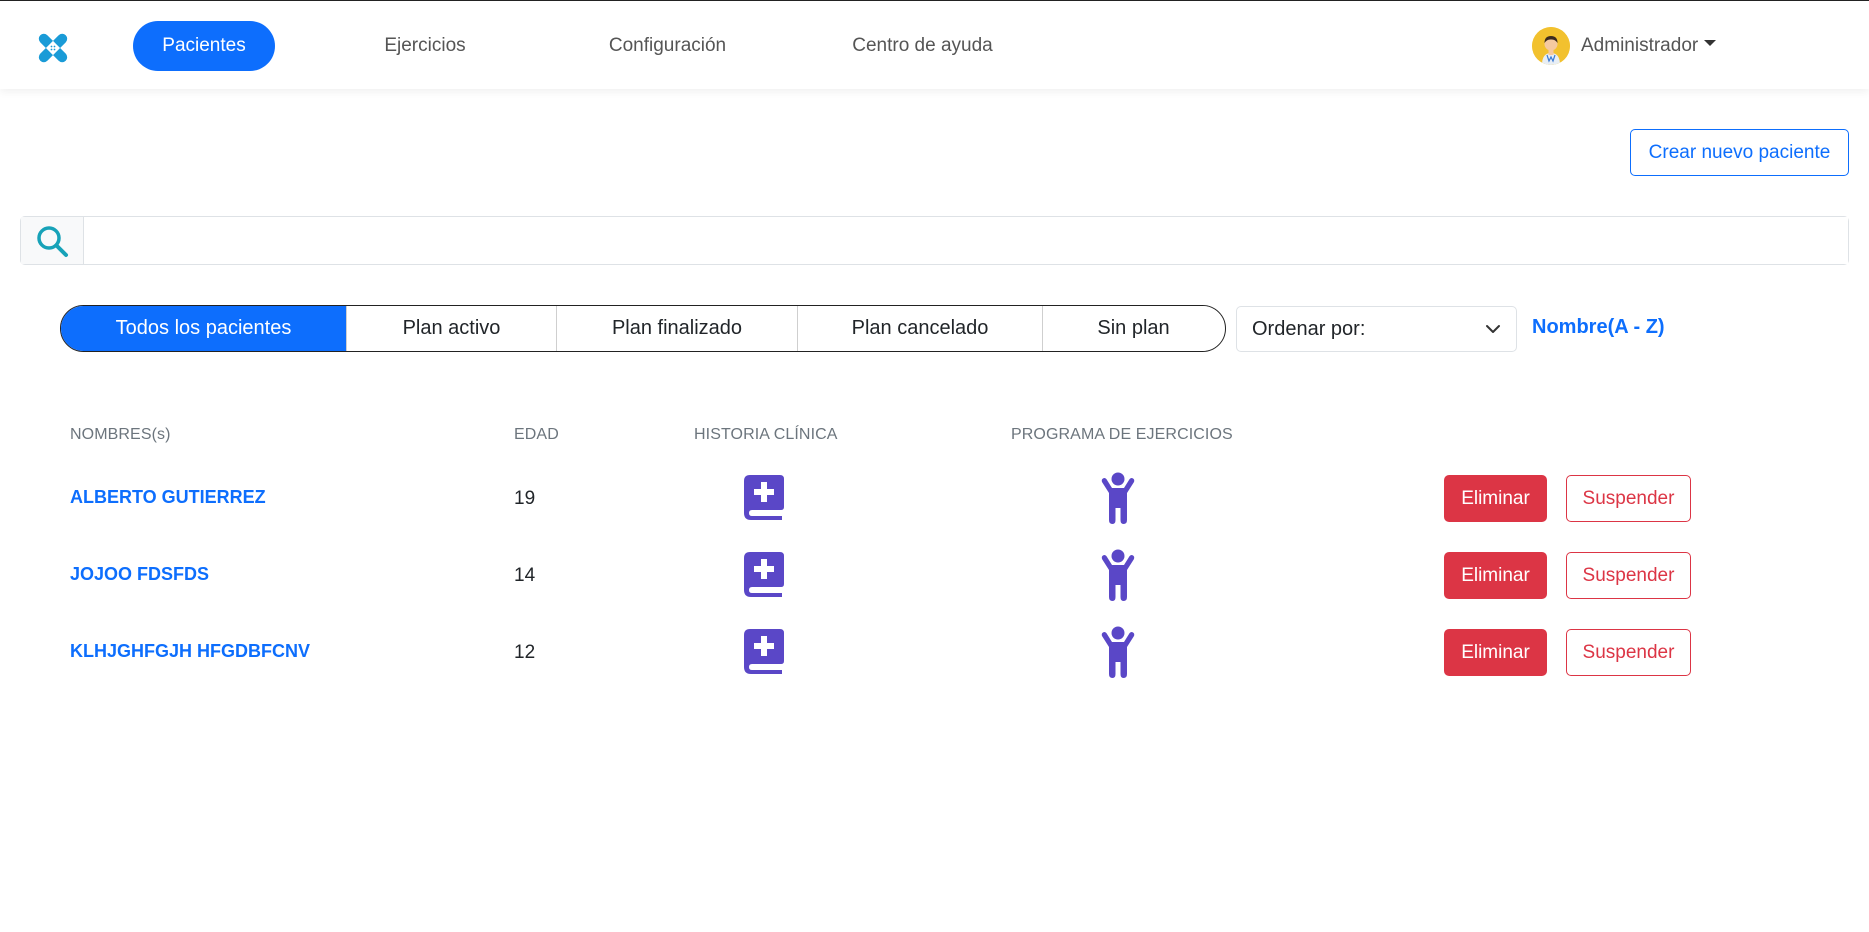  Describe the element at coordinates (52, 240) in the screenshot. I see `search-icon` at that location.